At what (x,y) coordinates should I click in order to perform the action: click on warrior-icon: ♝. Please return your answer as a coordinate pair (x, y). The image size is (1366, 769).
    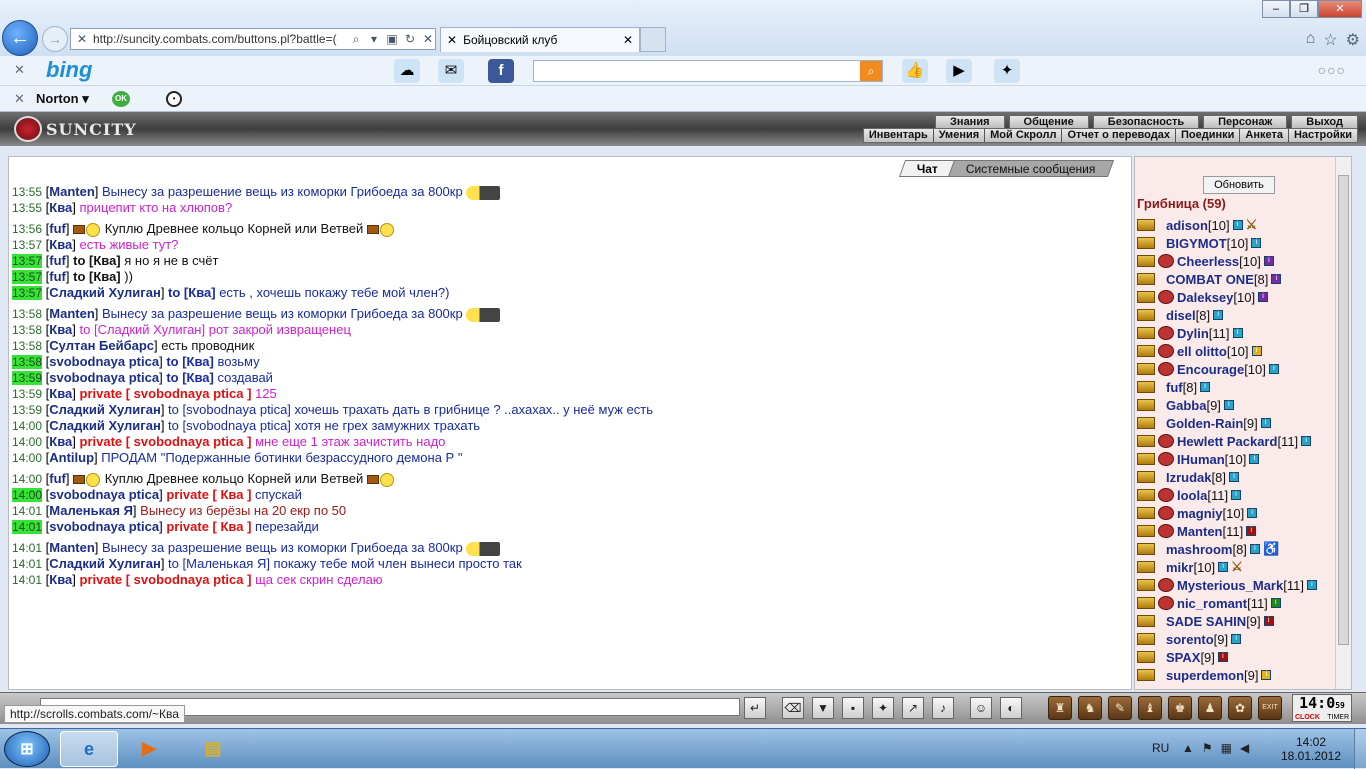
    Looking at the image, I should click on (1150, 708).